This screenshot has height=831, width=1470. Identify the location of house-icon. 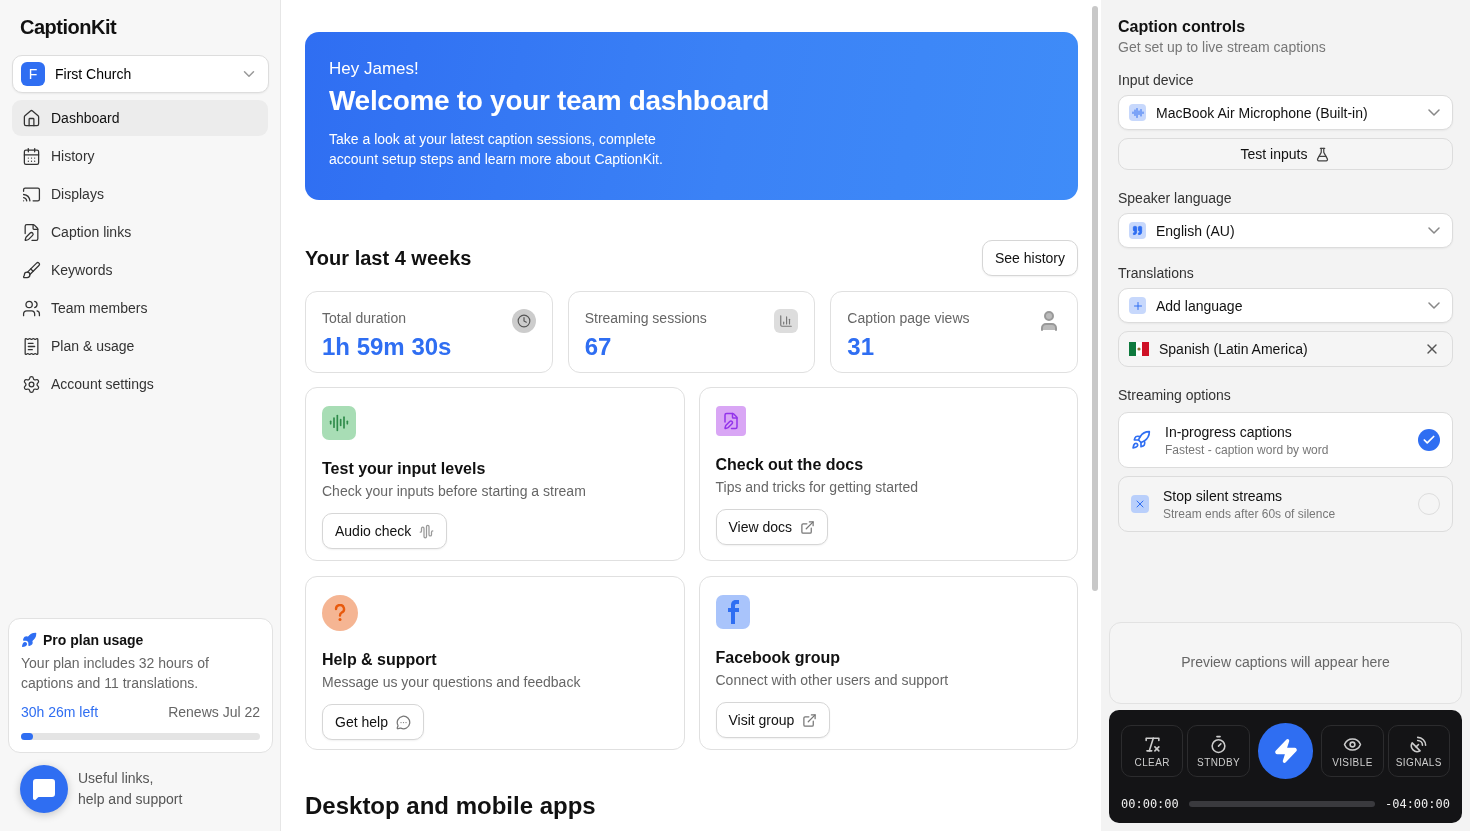
(31, 118).